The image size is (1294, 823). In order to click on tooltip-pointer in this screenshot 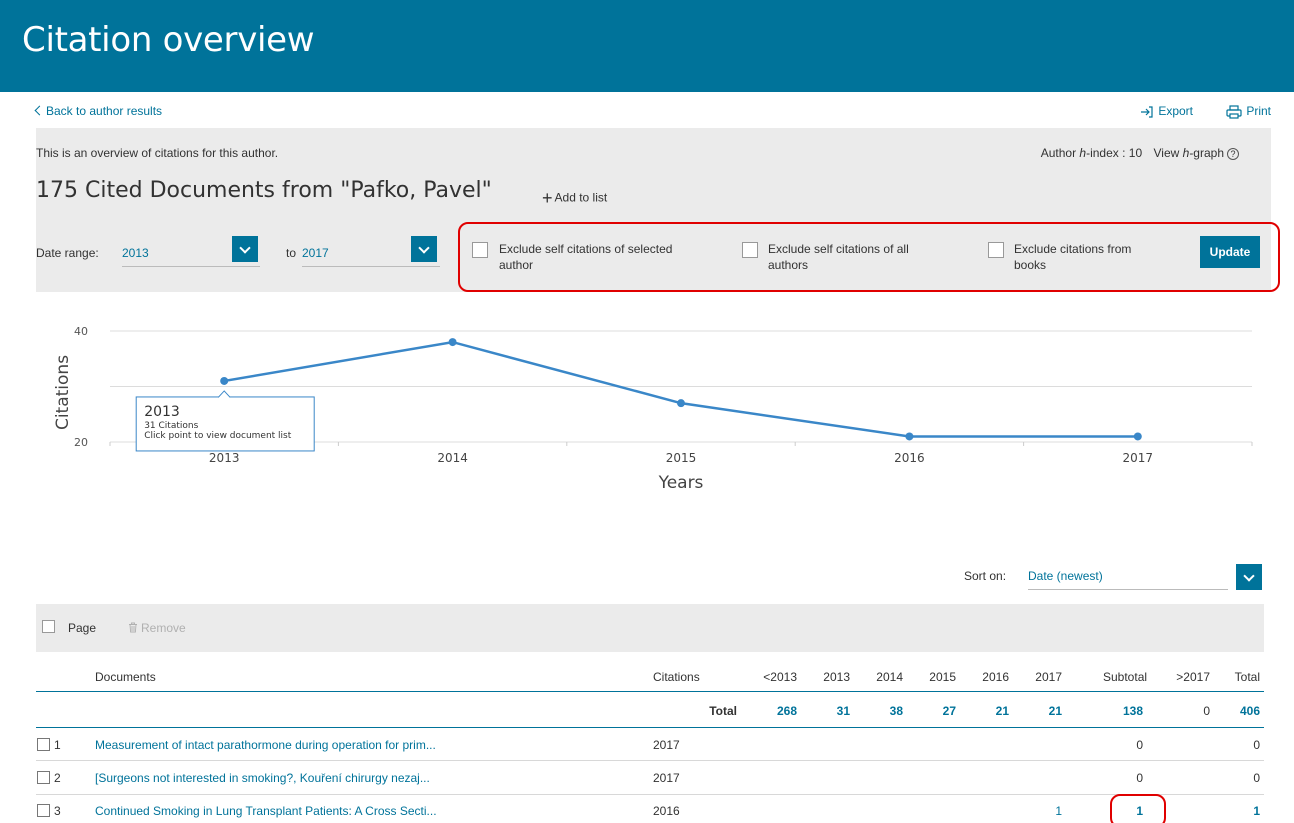, I will do `click(224, 394)`.